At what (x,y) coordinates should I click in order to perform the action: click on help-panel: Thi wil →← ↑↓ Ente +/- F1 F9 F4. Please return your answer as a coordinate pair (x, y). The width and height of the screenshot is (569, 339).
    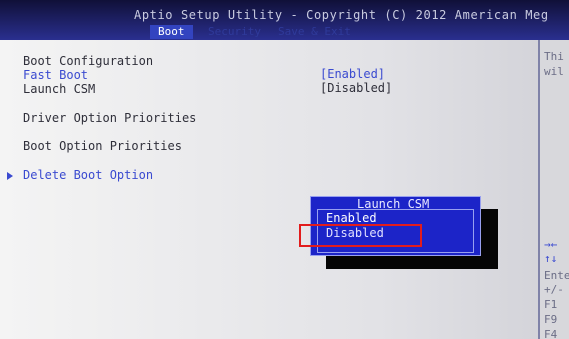
    Looking at the image, I should click on (553, 189).